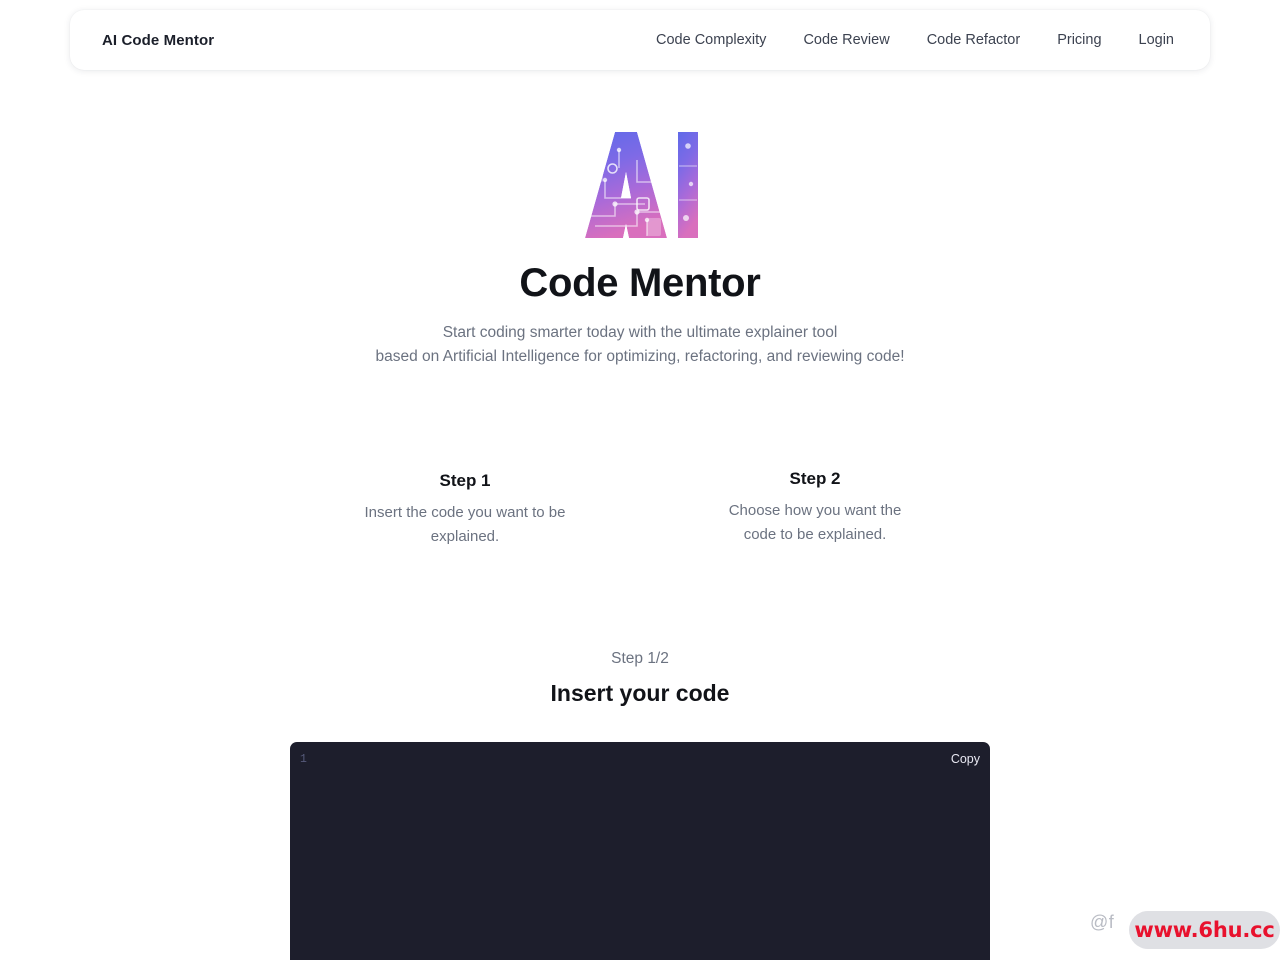 The height and width of the screenshot is (960, 1280). What do you see at coordinates (465, 536) in the screenshot?
I see `step-1-description-line-2: explained.` at bounding box center [465, 536].